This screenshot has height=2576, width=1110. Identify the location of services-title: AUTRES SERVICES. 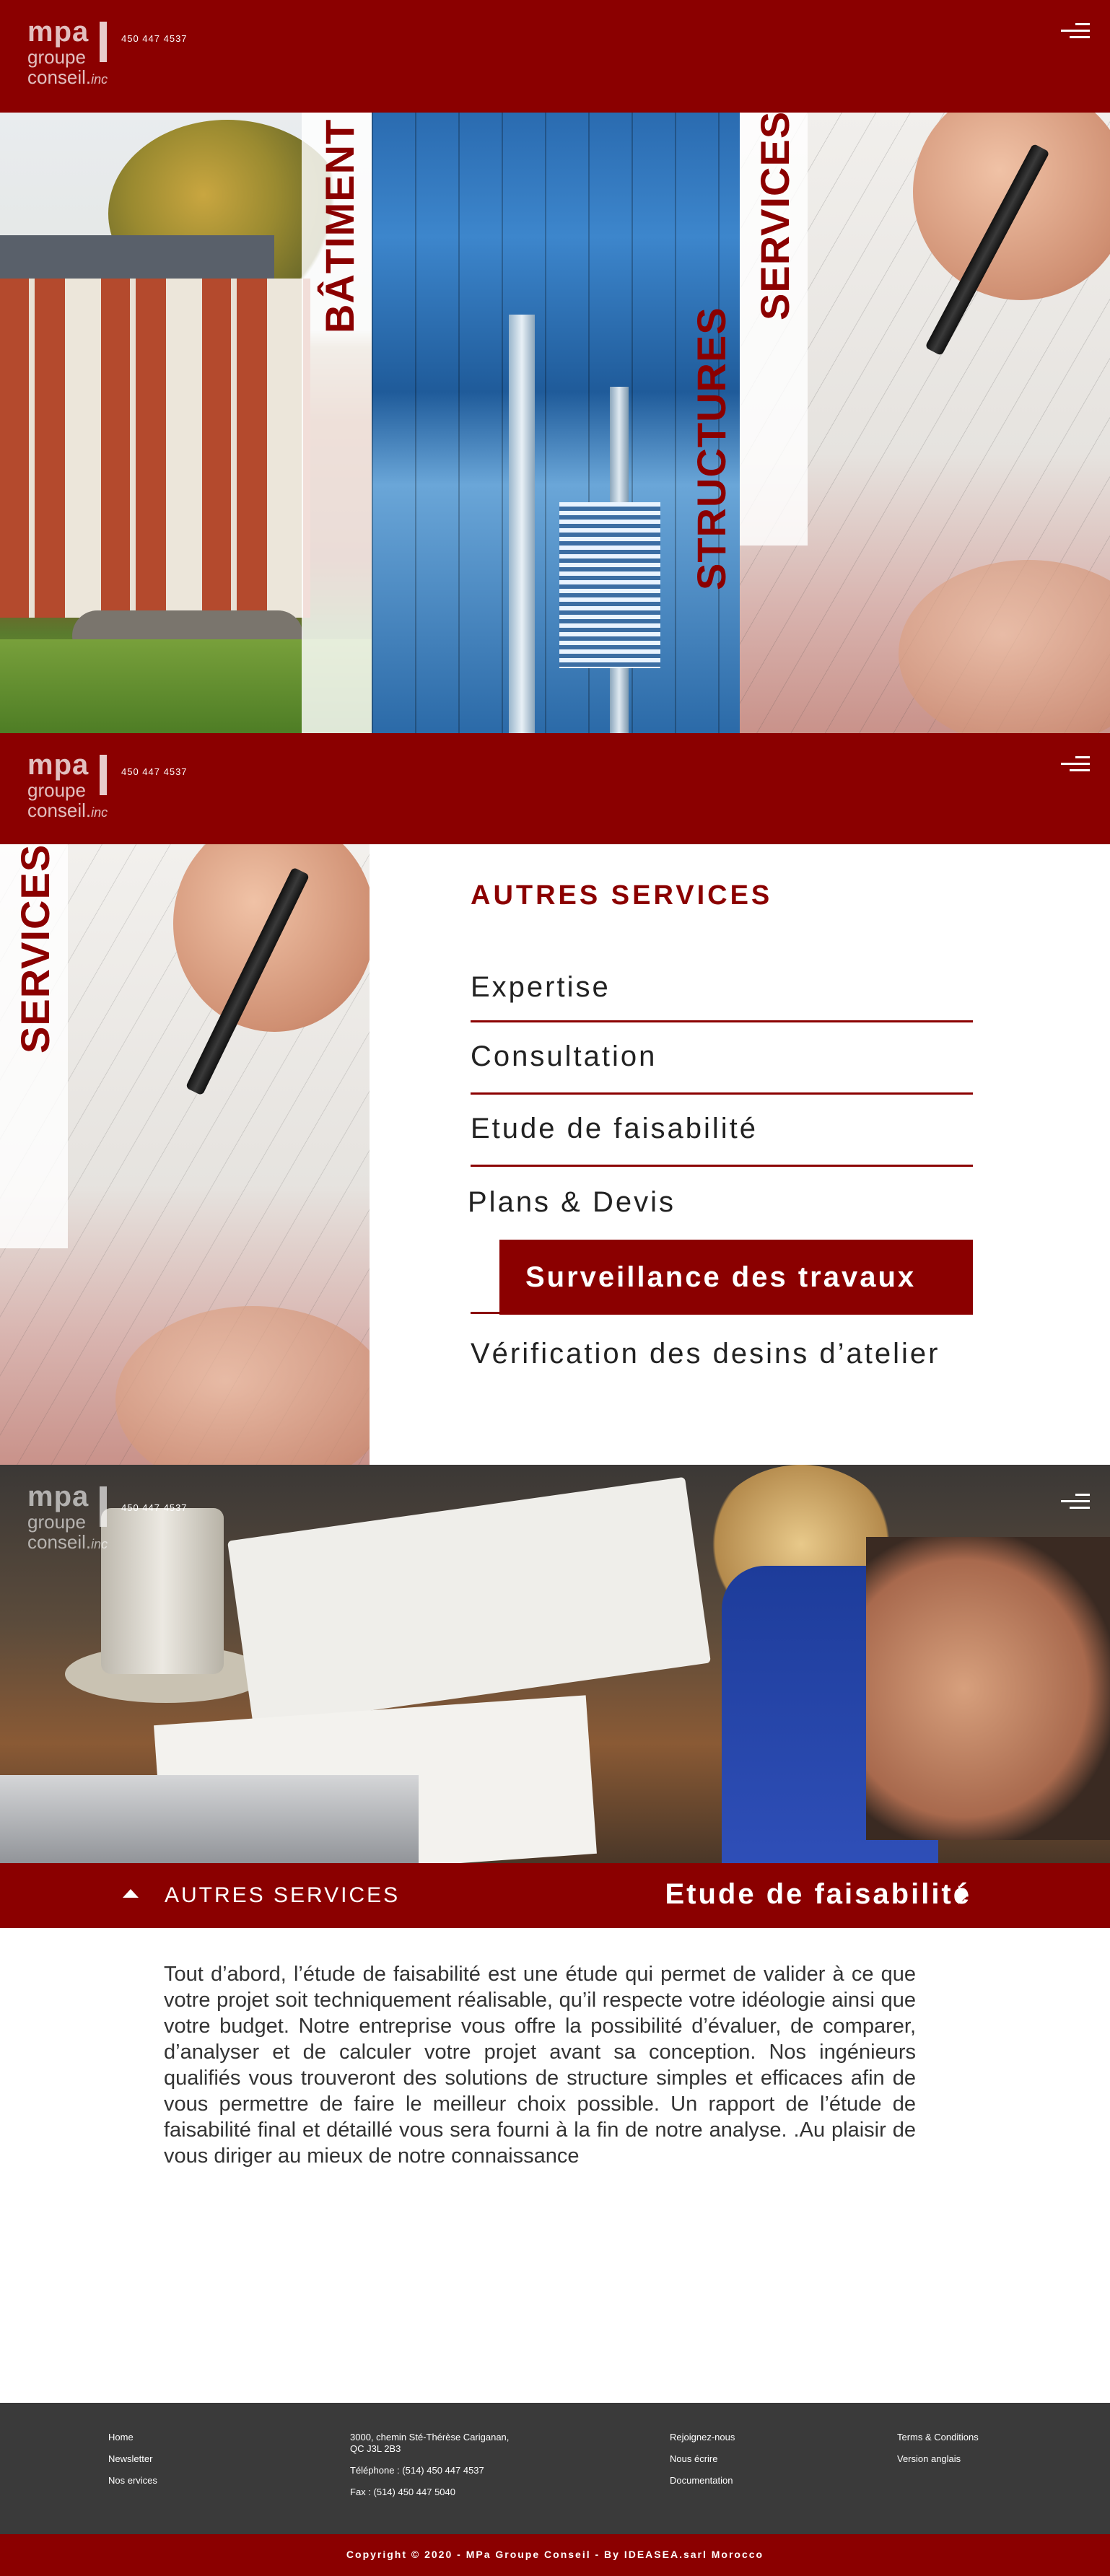
(622, 895).